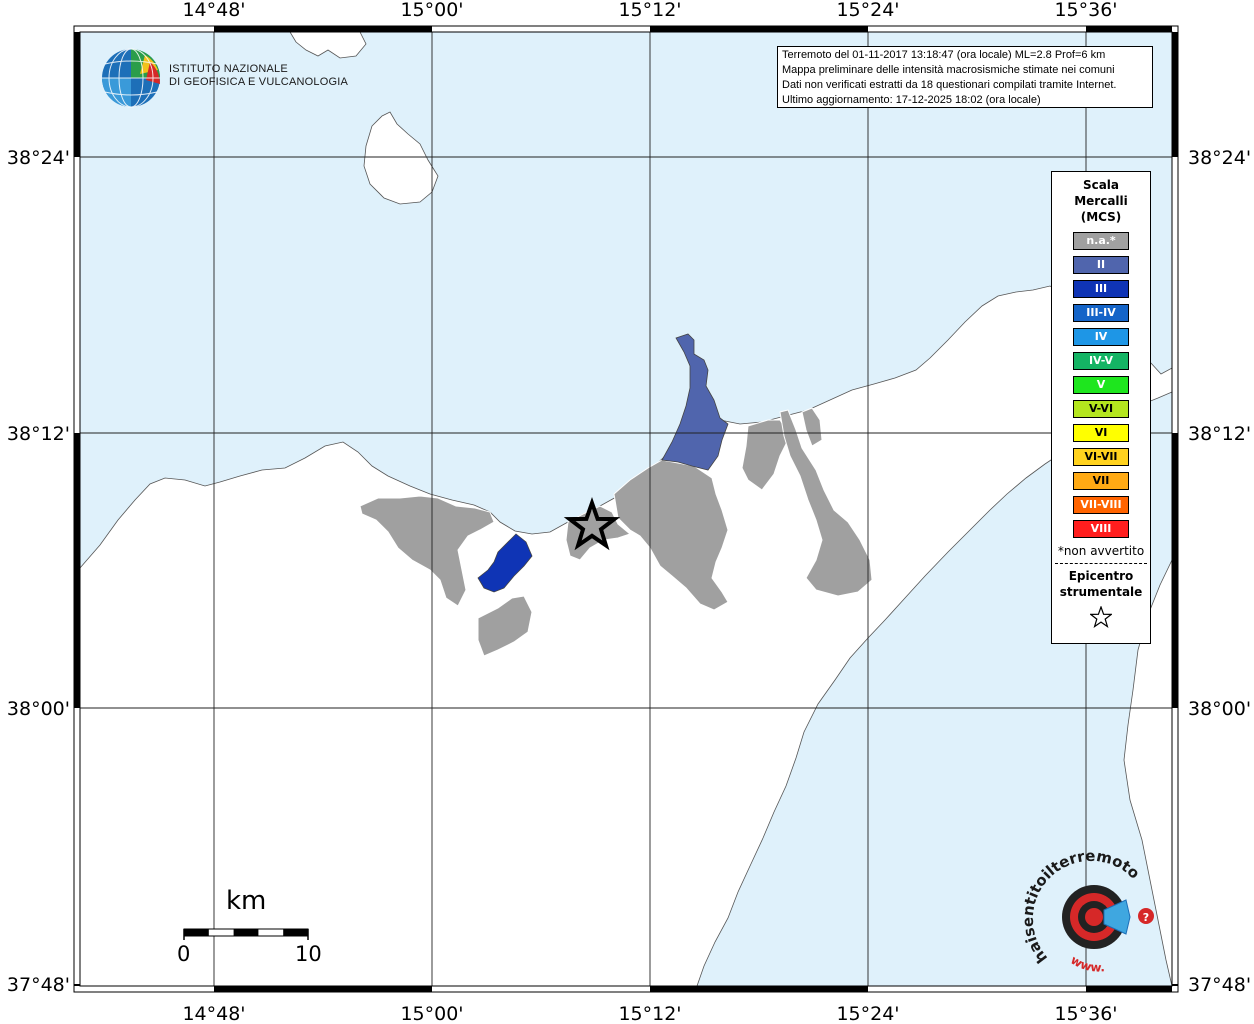 Image resolution: width=1254 pixels, height=1024 pixels. Describe the element at coordinates (1219, 434) in the screenshot. I see `lat-label-right: 38°12'` at that location.